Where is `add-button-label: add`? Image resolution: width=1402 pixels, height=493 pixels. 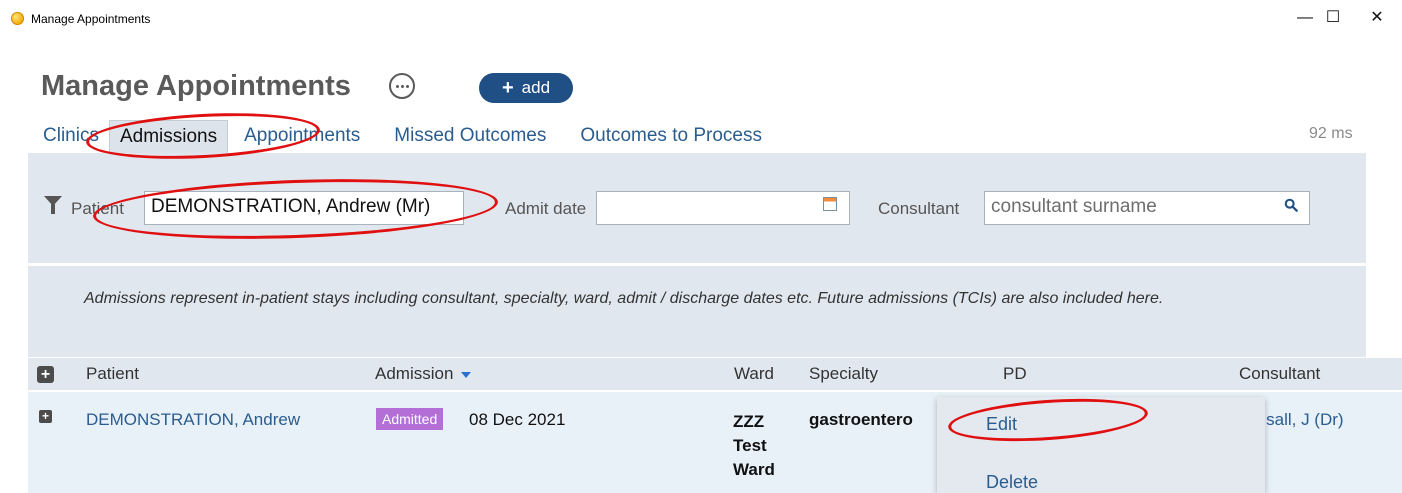
add-button-label: add is located at coordinates (536, 87).